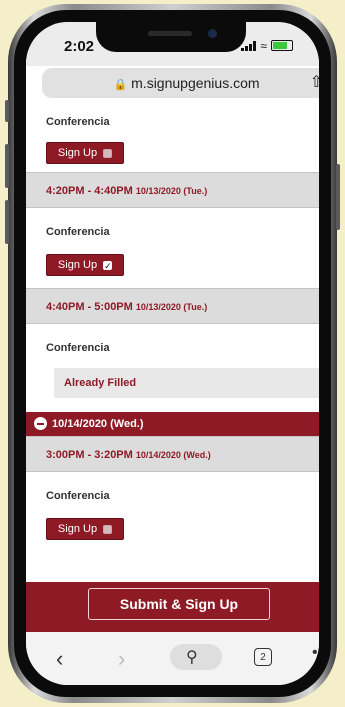 This screenshot has height=707, width=345. What do you see at coordinates (170, 33) in the screenshot?
I see `speaker` at bounding box center [170, 33].